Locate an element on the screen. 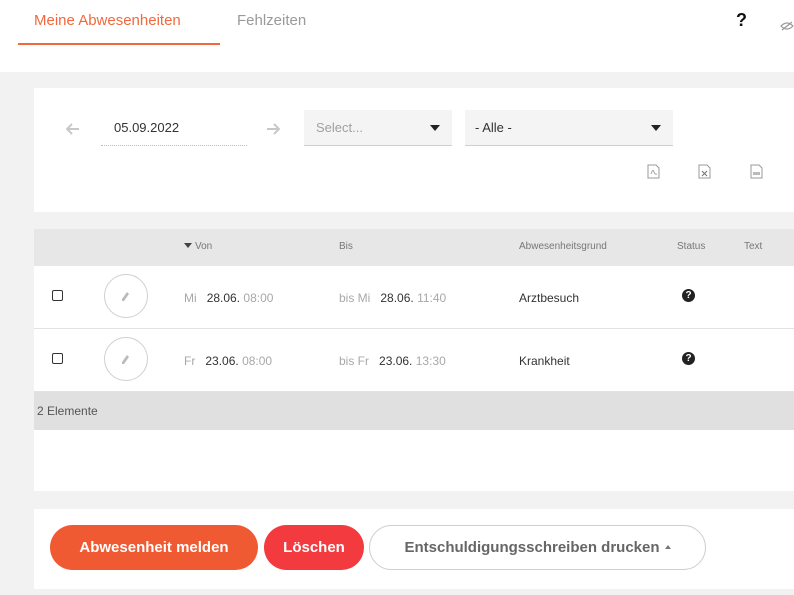  print-excuse-label: Entschuldigungsschreiben drucken is located at coordinates (532, 547).